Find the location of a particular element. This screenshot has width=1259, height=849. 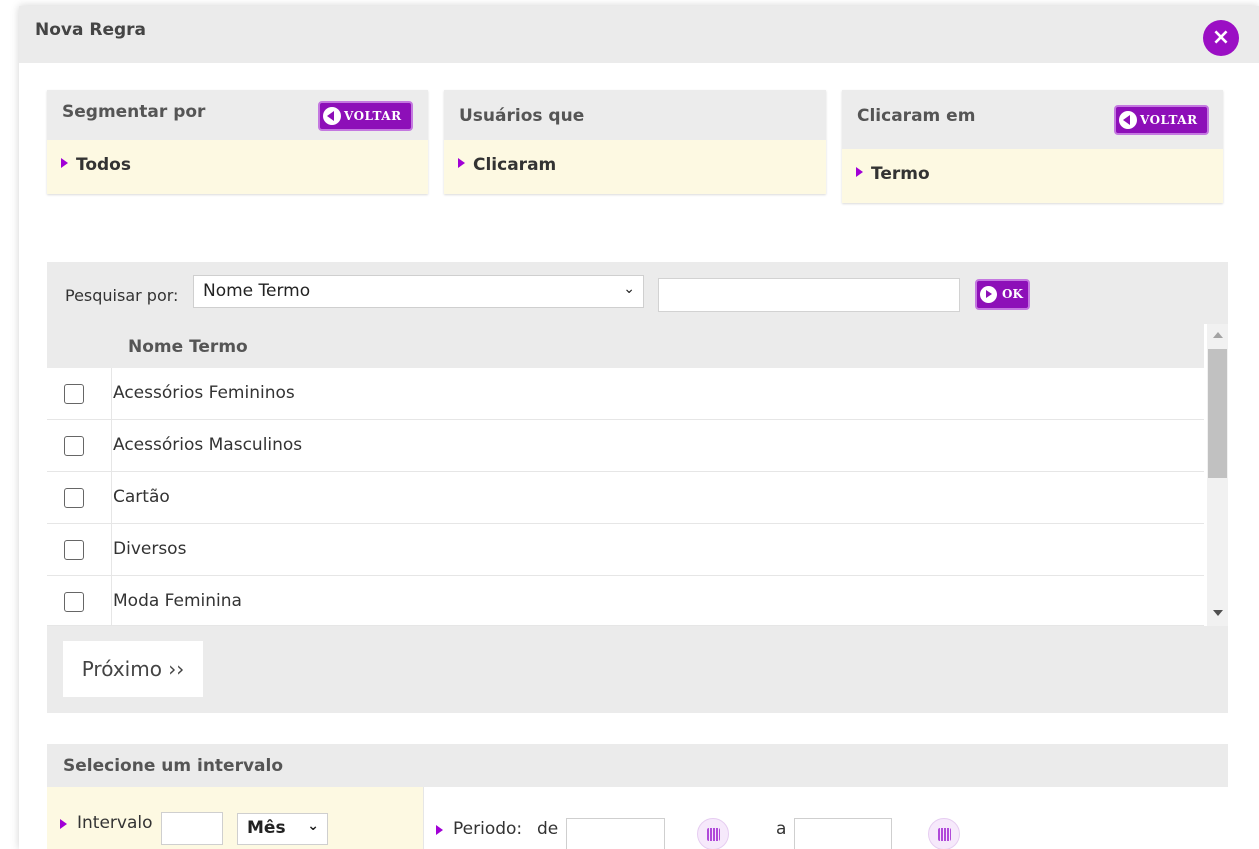

interval-header: Selecione um intervalo is located at coordinates (637, 765).